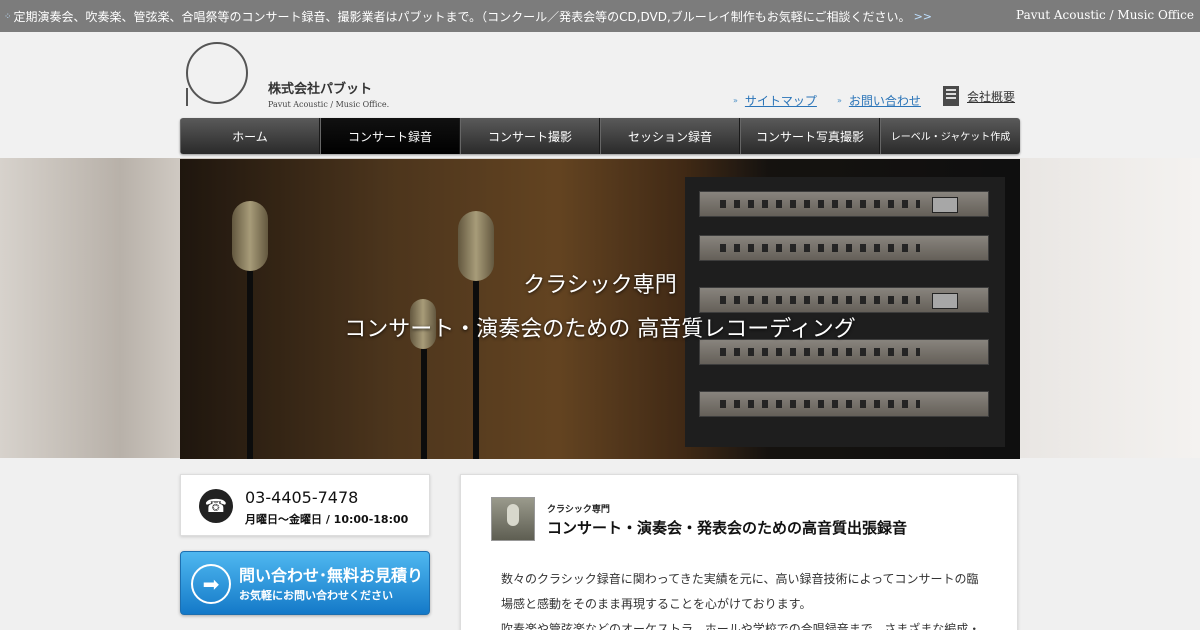  Describe the element at coordinates (741, 626) in the screenshot. I see `body-line: 吹奏楽や管弦楽などのオーケストラ、ホールや学校での合唱録音まで、さまざまな編成・` at that location.